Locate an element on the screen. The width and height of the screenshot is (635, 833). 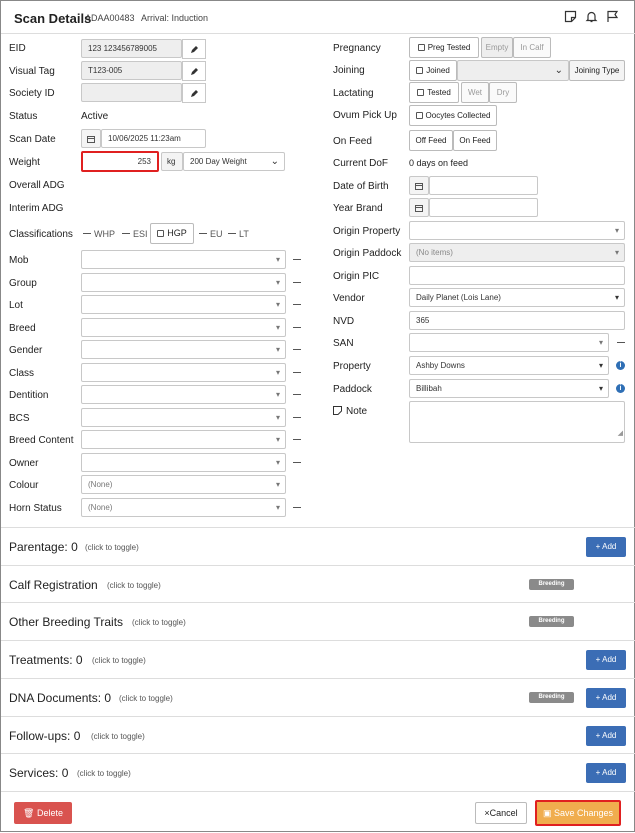
add-follow-up-button: + Add is located at coordinates (606, 736).